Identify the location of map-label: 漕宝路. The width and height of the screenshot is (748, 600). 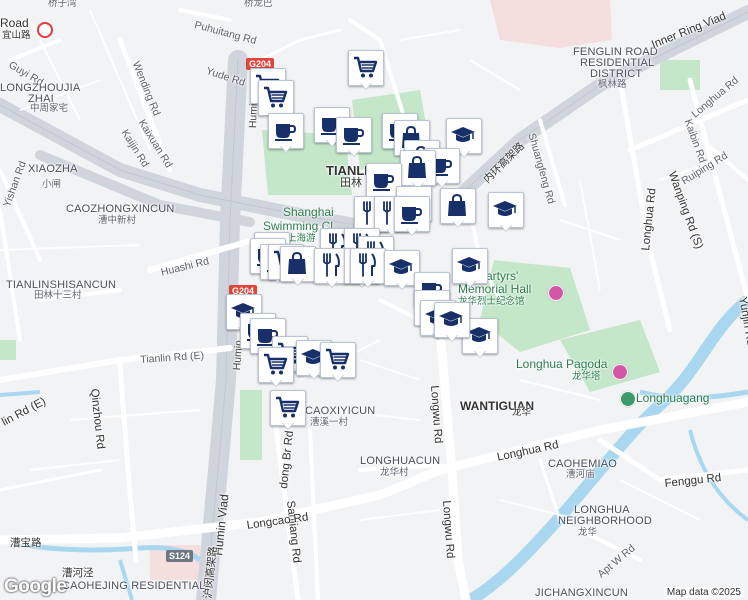
(26, 543).